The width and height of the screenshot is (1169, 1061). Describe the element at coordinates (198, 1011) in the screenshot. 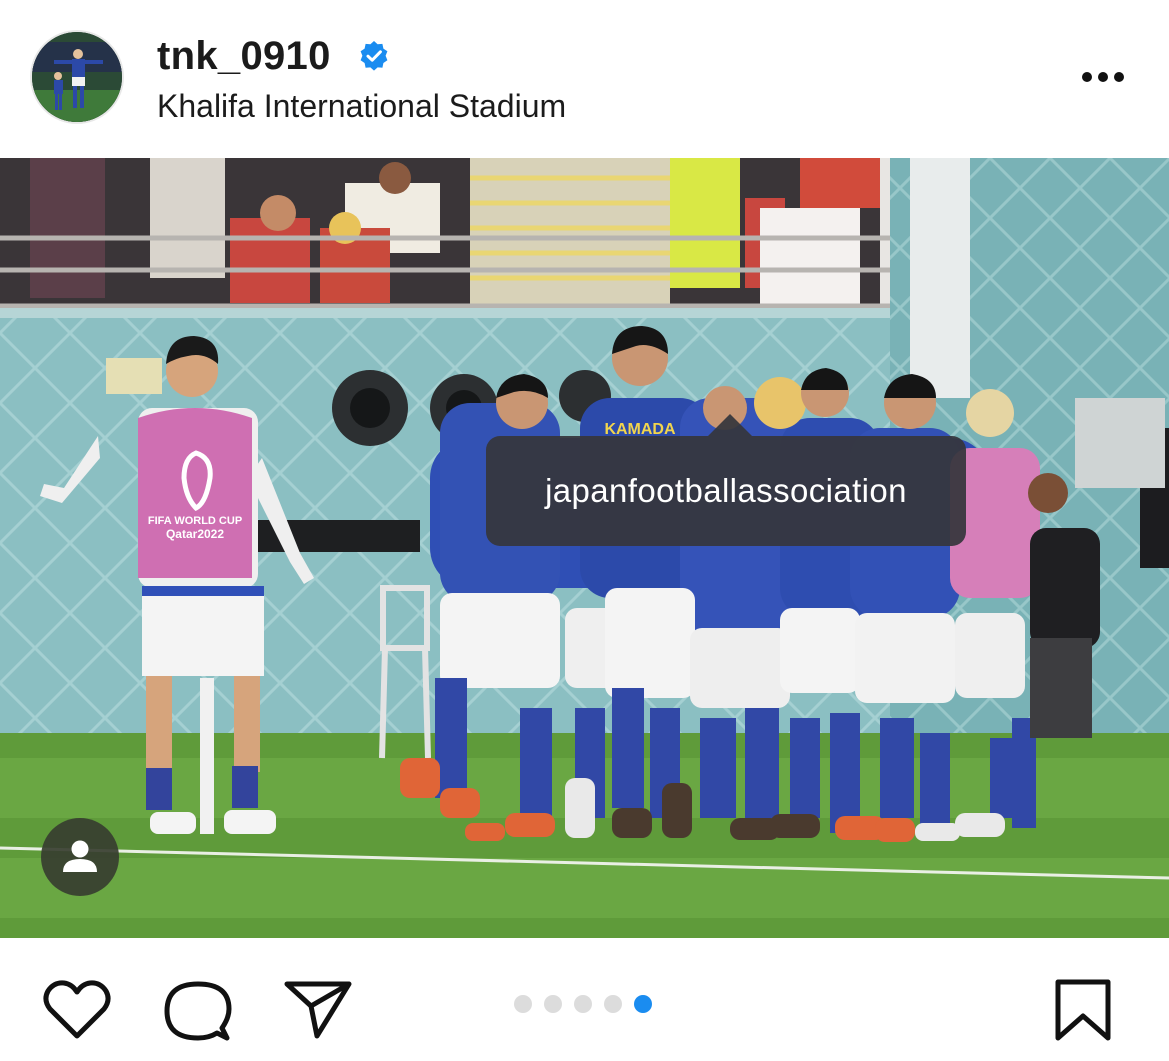

I see `comment-bubble-icon` at that location.